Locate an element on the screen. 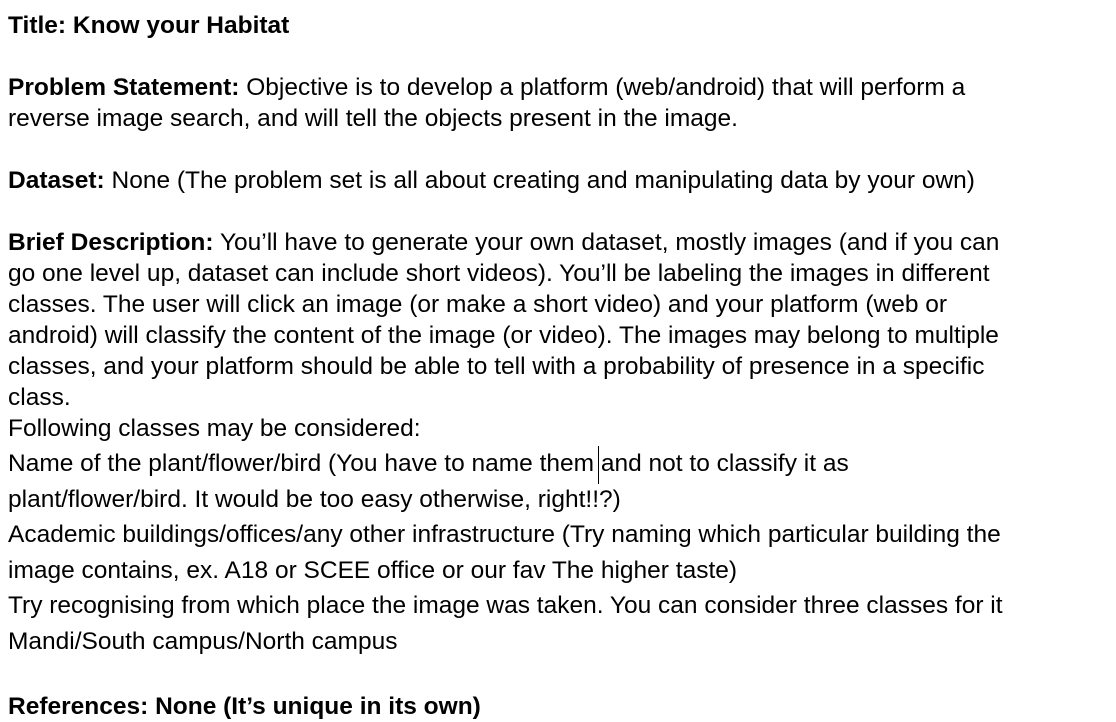 The height and width of the screenshot is (722, 1116). title-label: Title: is located at coordinates (37, 25).